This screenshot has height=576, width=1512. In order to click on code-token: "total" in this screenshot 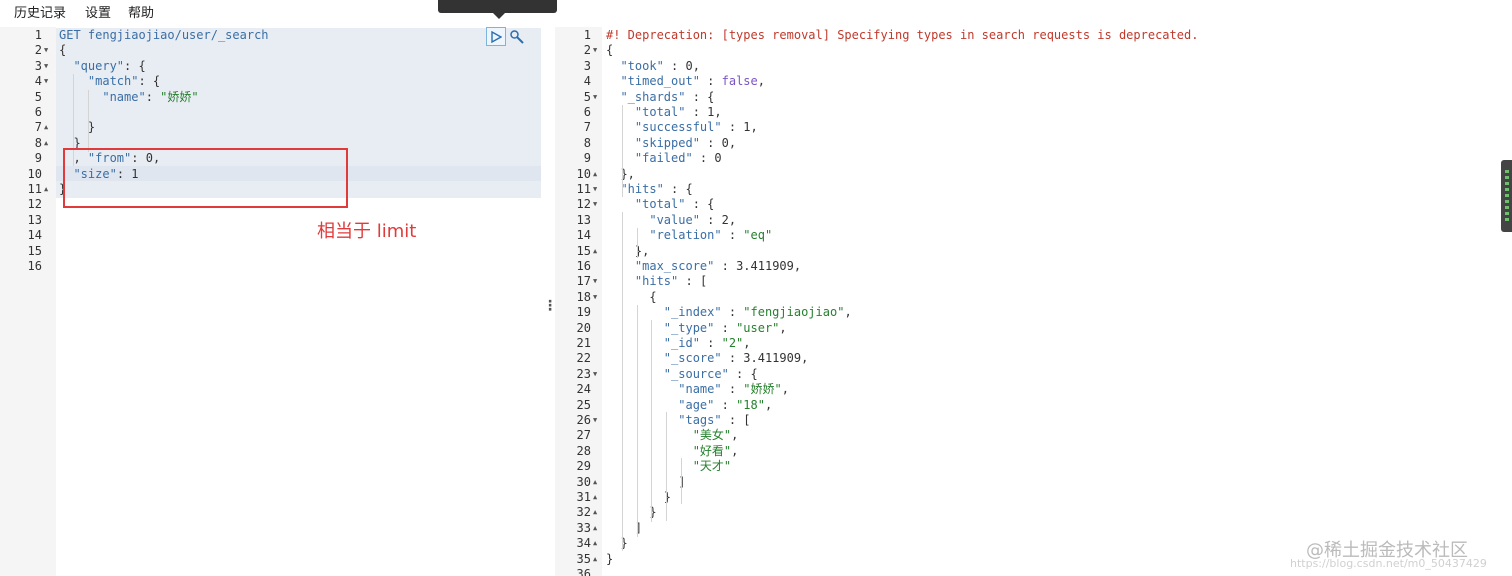, I will do `click(660, 112)`.